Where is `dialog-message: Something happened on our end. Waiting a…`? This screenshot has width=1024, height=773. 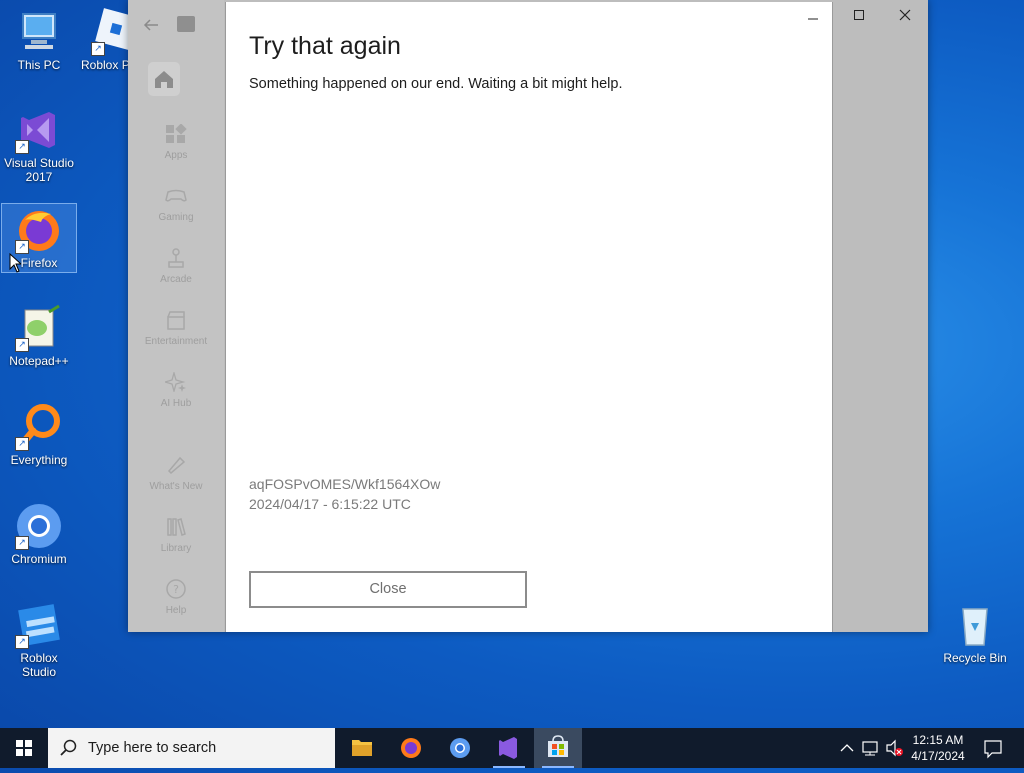
dialog-message: Something happened on our end. Waiting a… is located at coordinates (436, 84).